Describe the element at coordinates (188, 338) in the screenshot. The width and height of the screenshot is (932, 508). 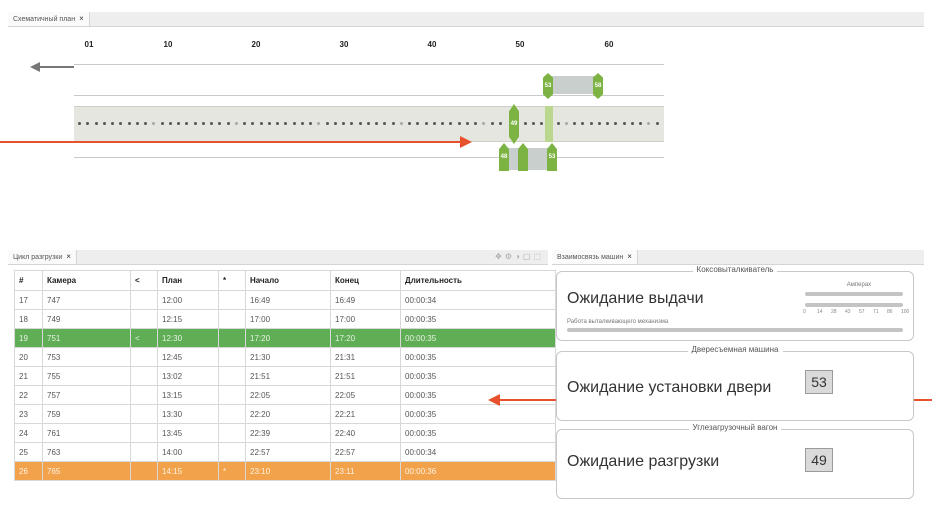
I see `table-cell: 12:30` at that location.